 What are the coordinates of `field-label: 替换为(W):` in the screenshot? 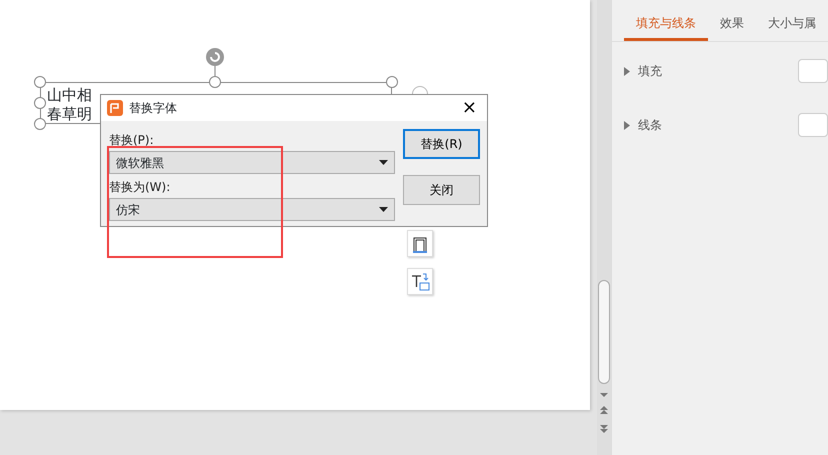 It's located at (139, 187).